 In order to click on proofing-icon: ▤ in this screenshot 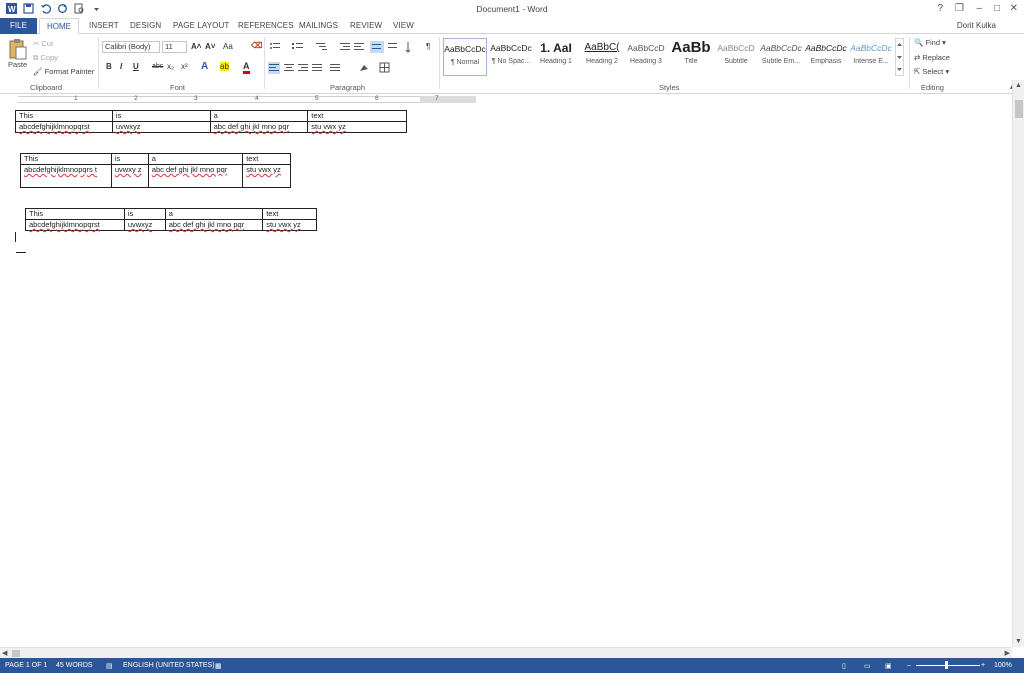, I will do `click(109, 666)`.